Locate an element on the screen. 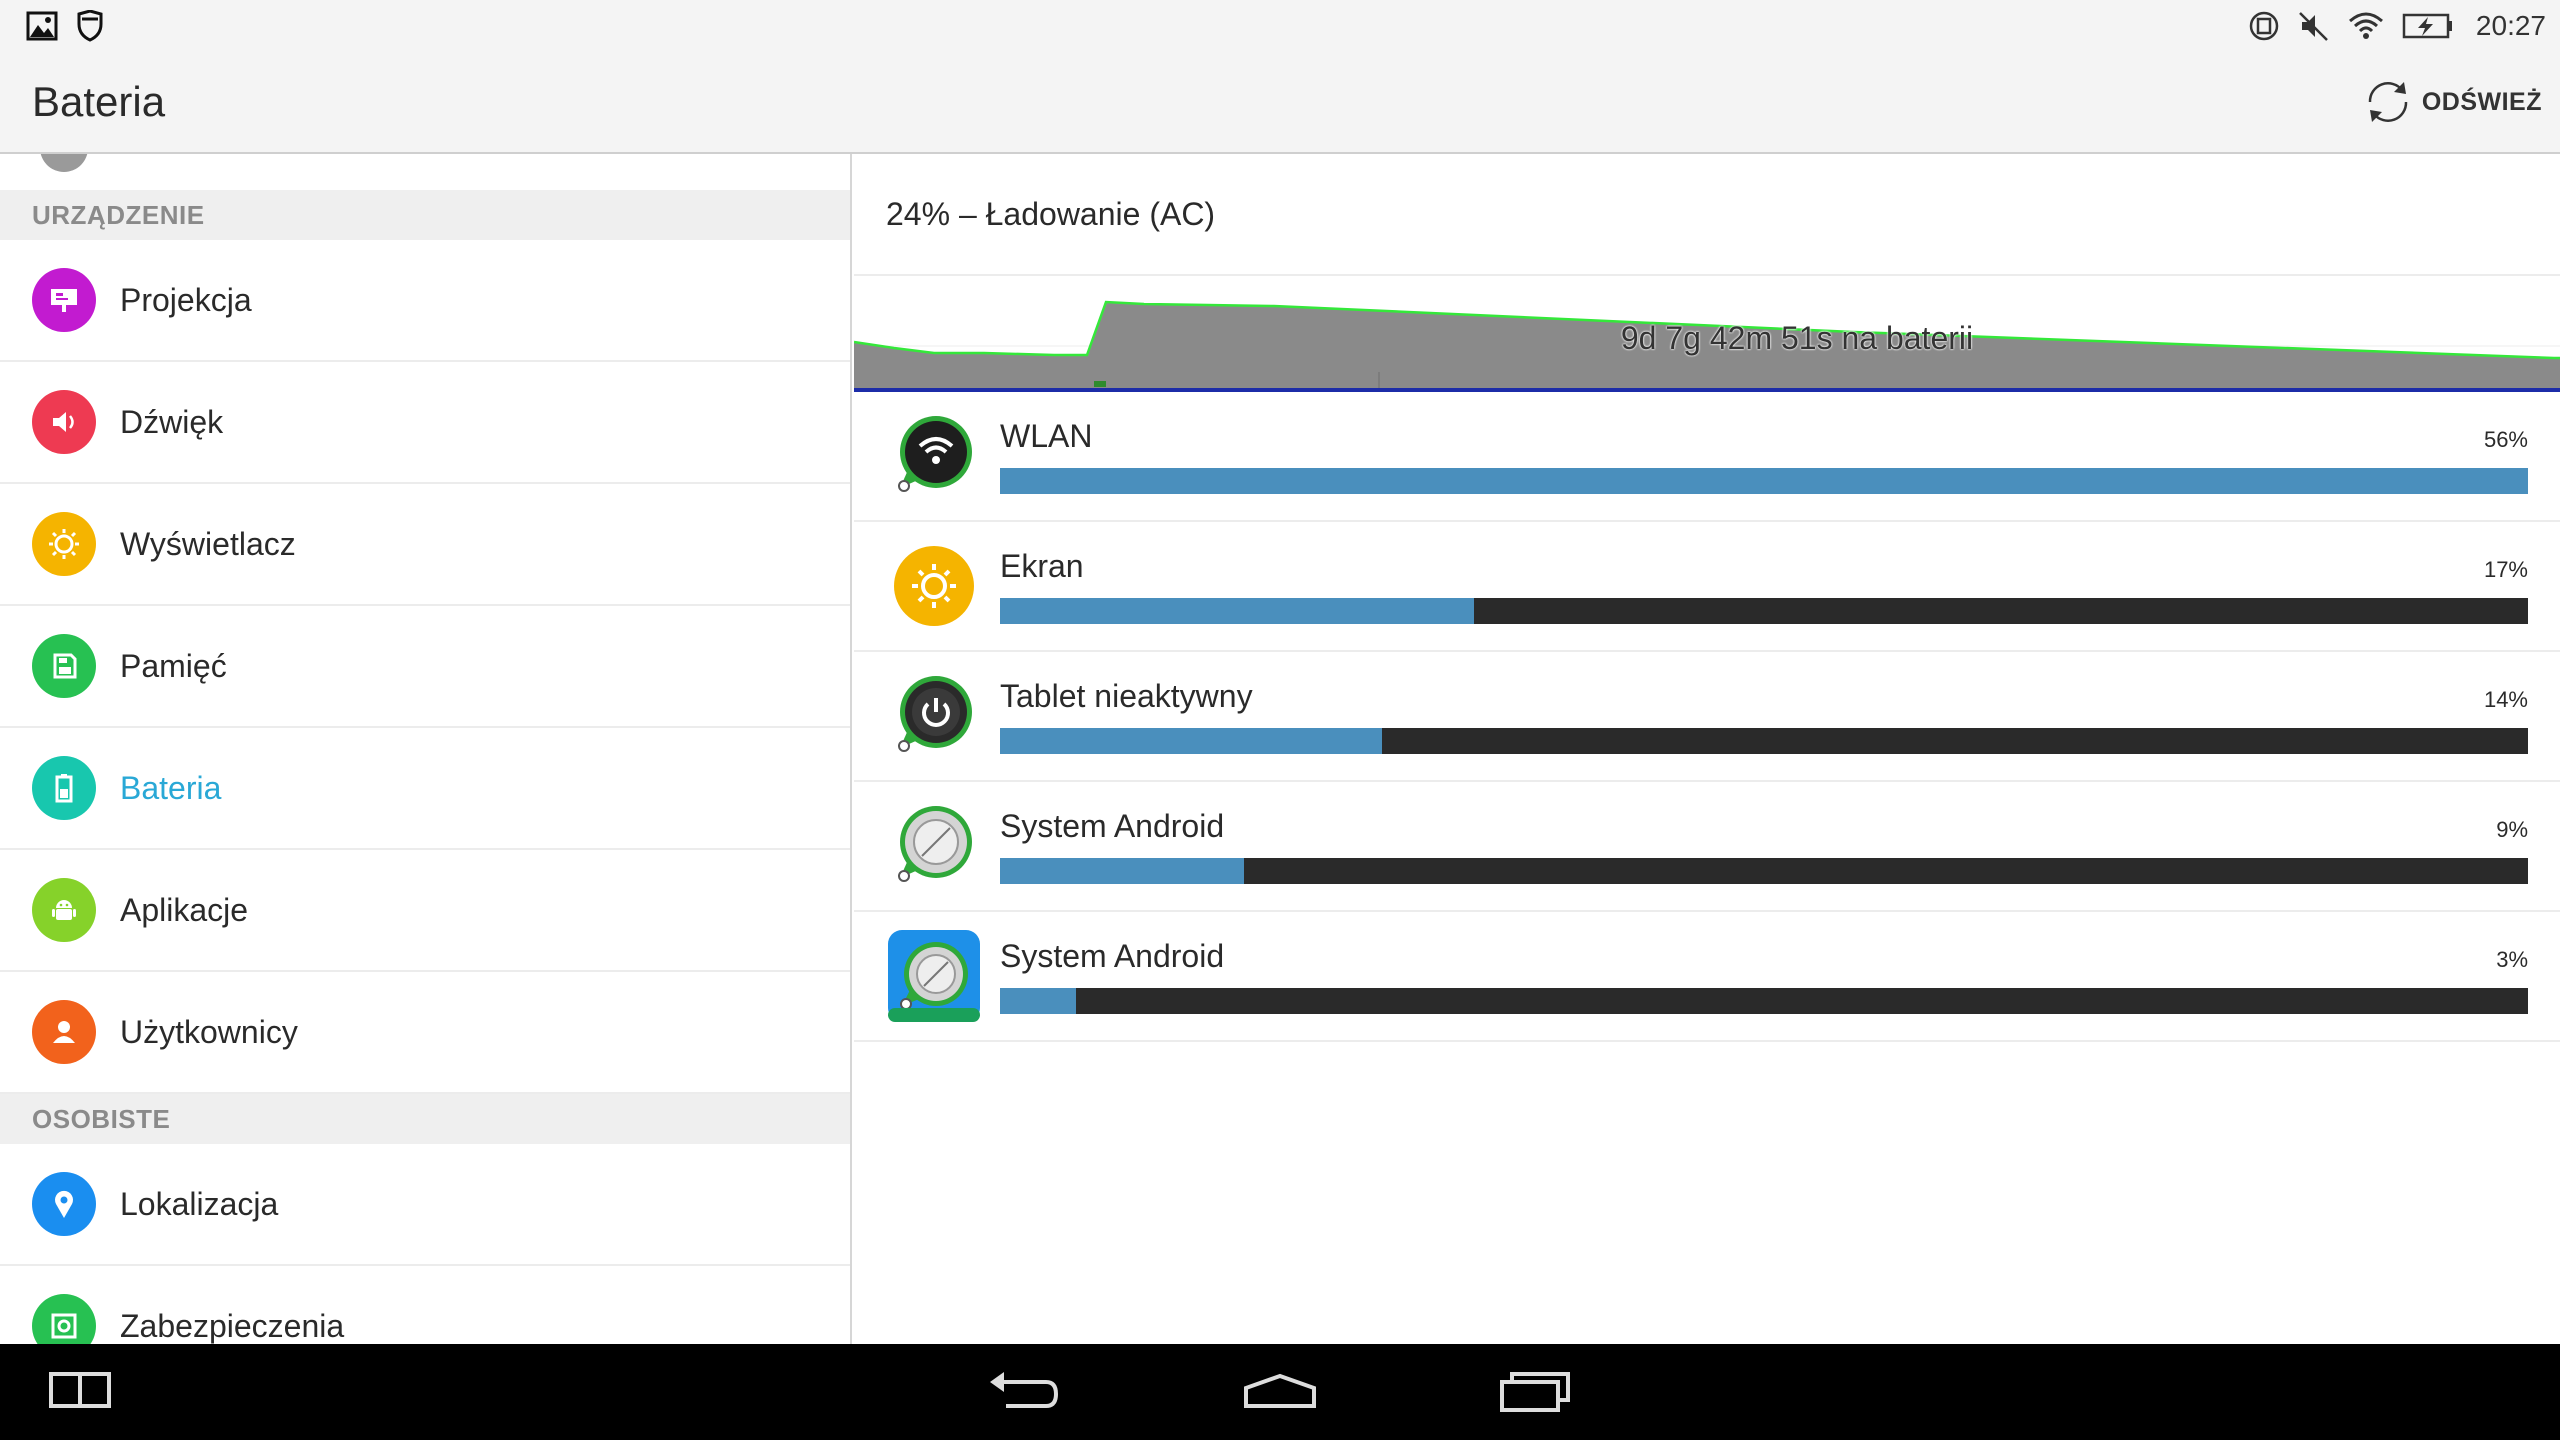 The image size is (2560, 1440). navigation-bar is located at coordinates (1280, 1392).